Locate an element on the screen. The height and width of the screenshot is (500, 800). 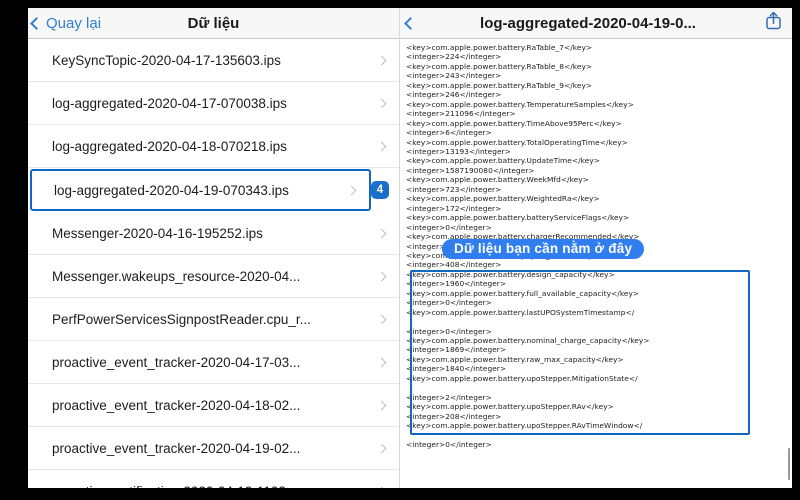
page-title: Dữ liệu is located at coordinates (213, 23).